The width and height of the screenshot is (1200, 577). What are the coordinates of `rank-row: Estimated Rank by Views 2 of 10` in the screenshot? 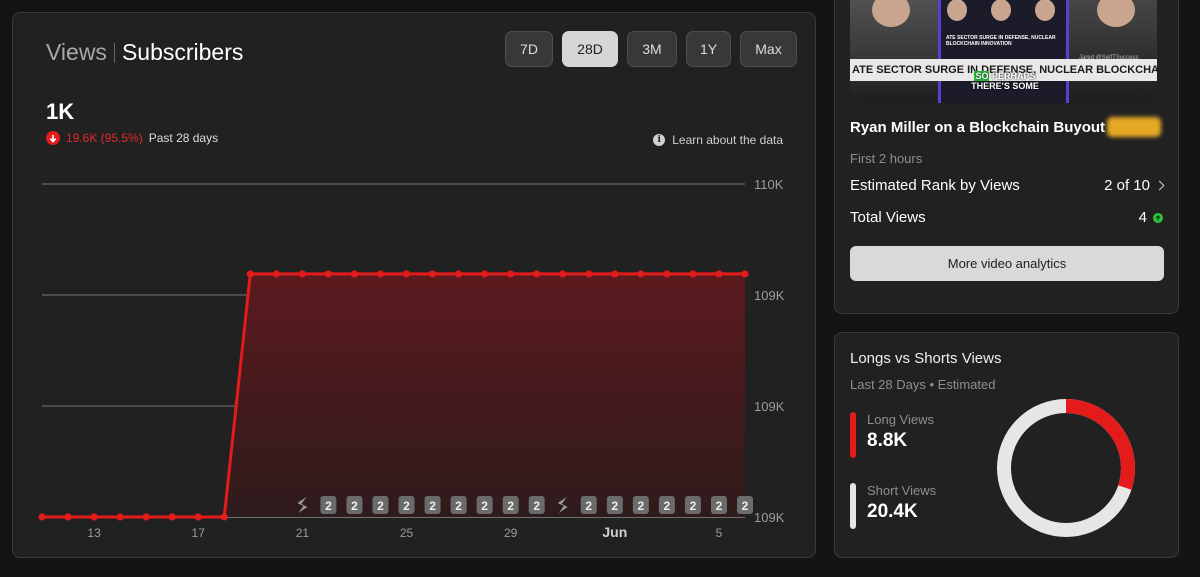 It's located at (1007, 185).